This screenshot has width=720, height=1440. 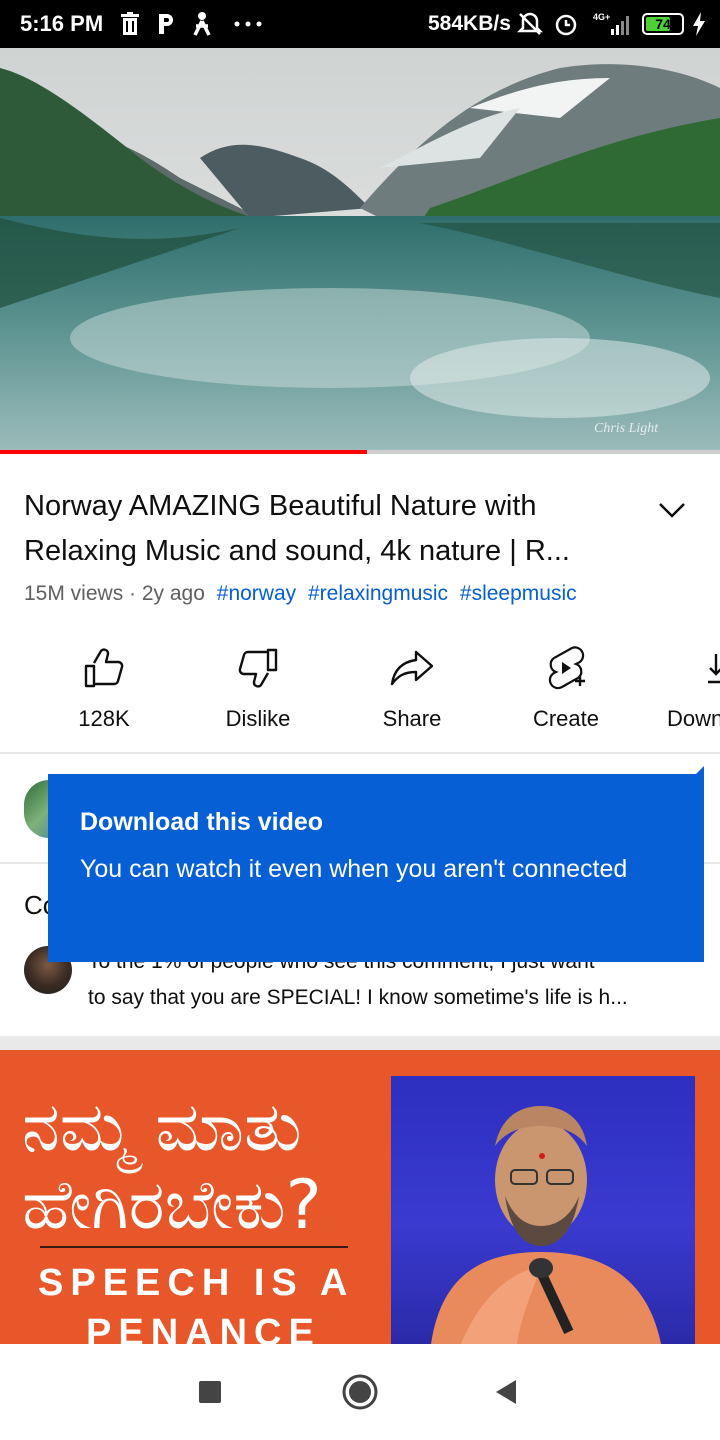 I want to click on back-button, so click(x=506, y=1392).